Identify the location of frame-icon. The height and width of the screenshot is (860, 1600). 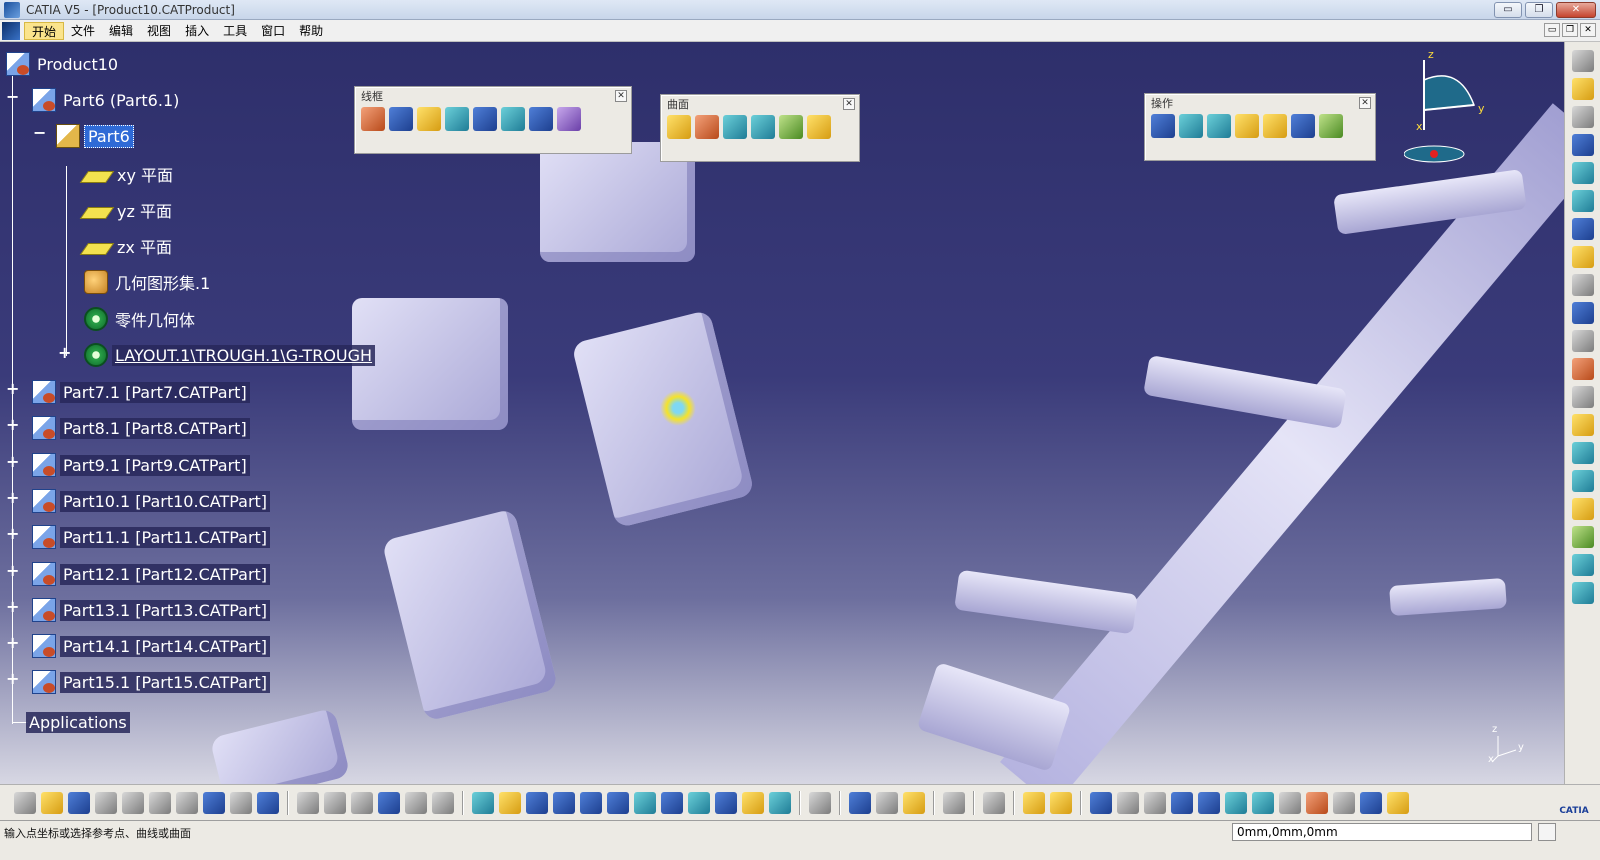
(1290, 802).